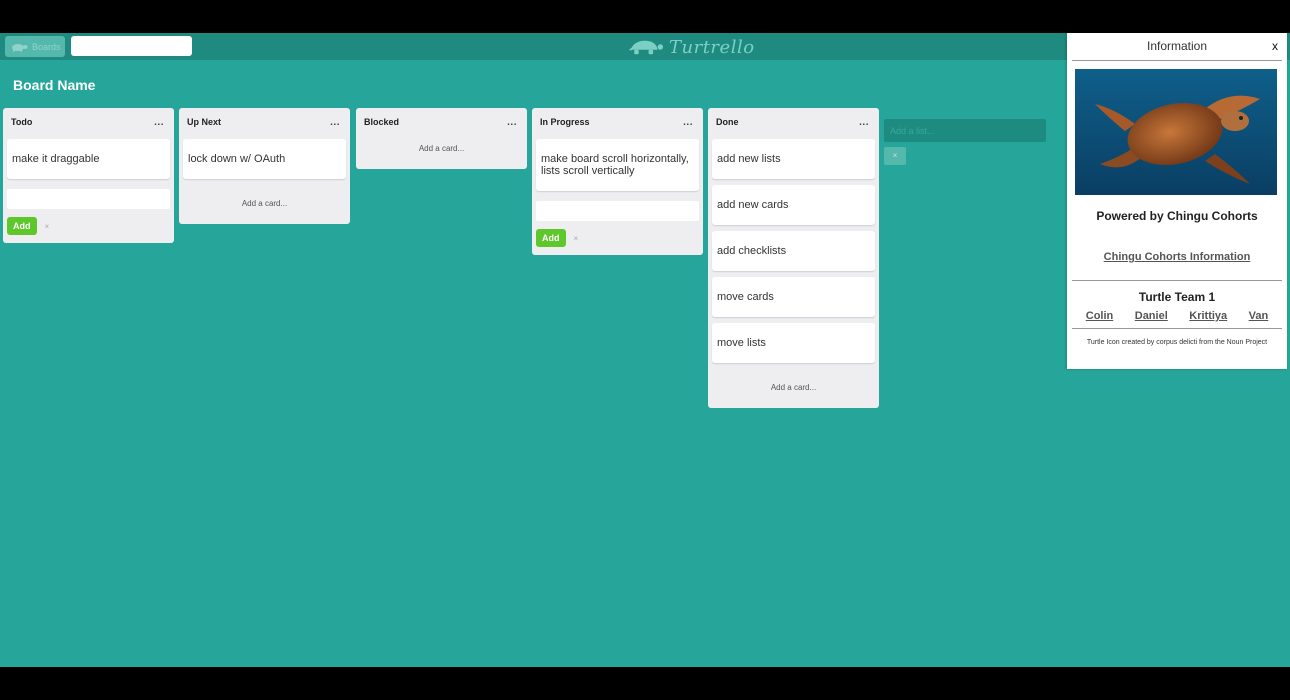  Describe the element at coordinates (645, 47) in the screenshot. I see `turtle-logo-icon` at that location.